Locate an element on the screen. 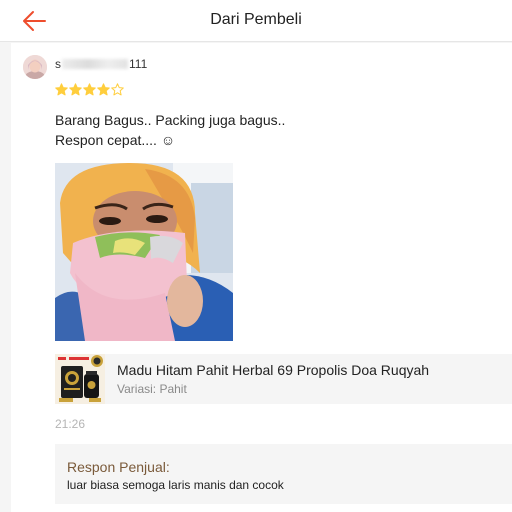  username-suffix: 111 is located at coordinates (138, 64).